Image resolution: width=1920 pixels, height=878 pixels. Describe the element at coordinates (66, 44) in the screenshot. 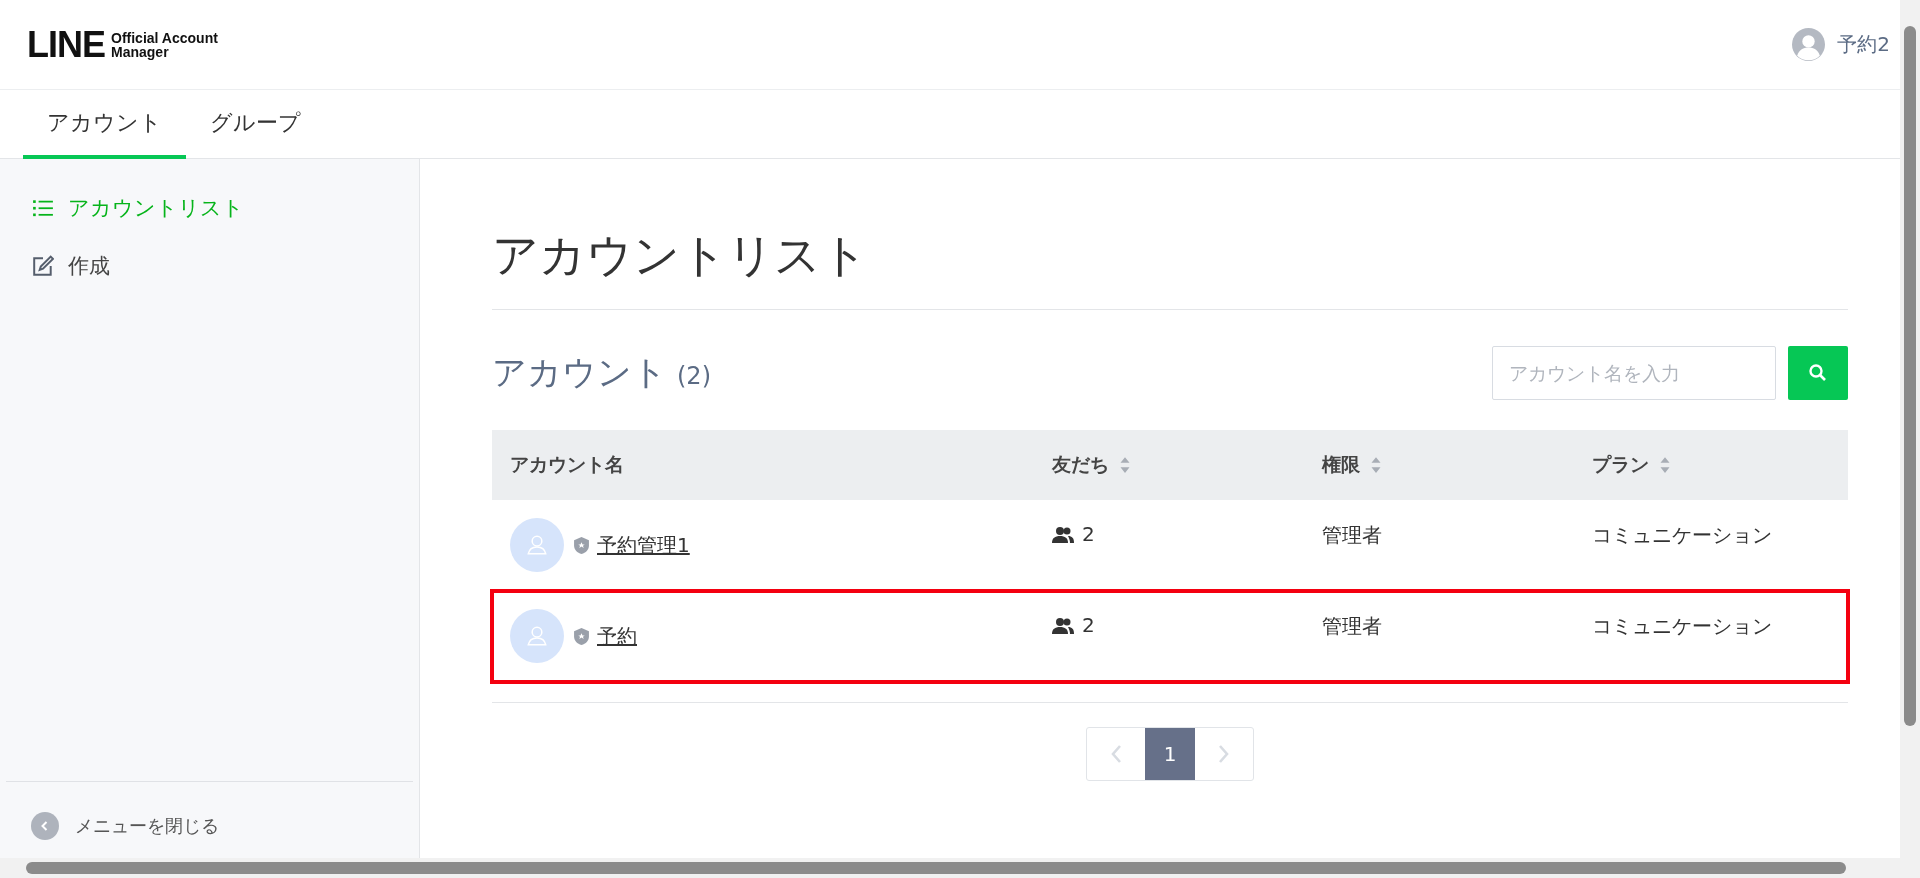

I see `logo-wordmark: LINE` at that location.